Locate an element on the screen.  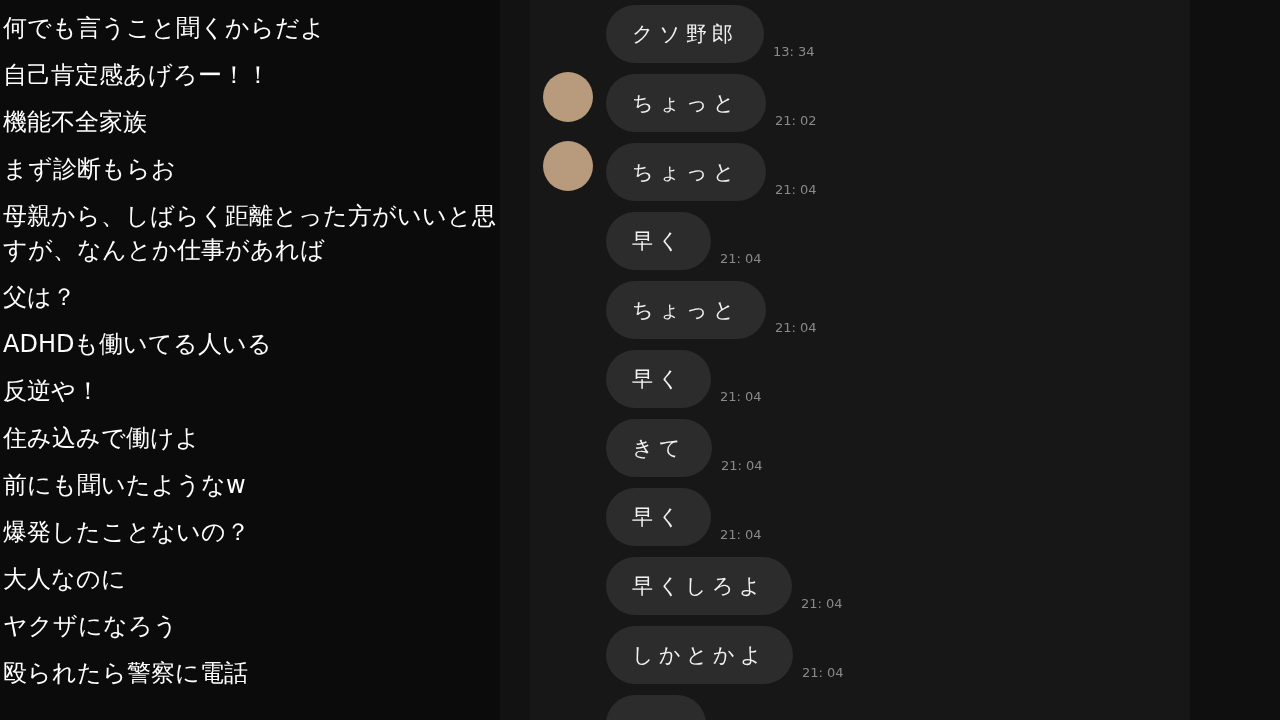
comment-text: 住み込みで働けよ is located at coordinates (102, 438).